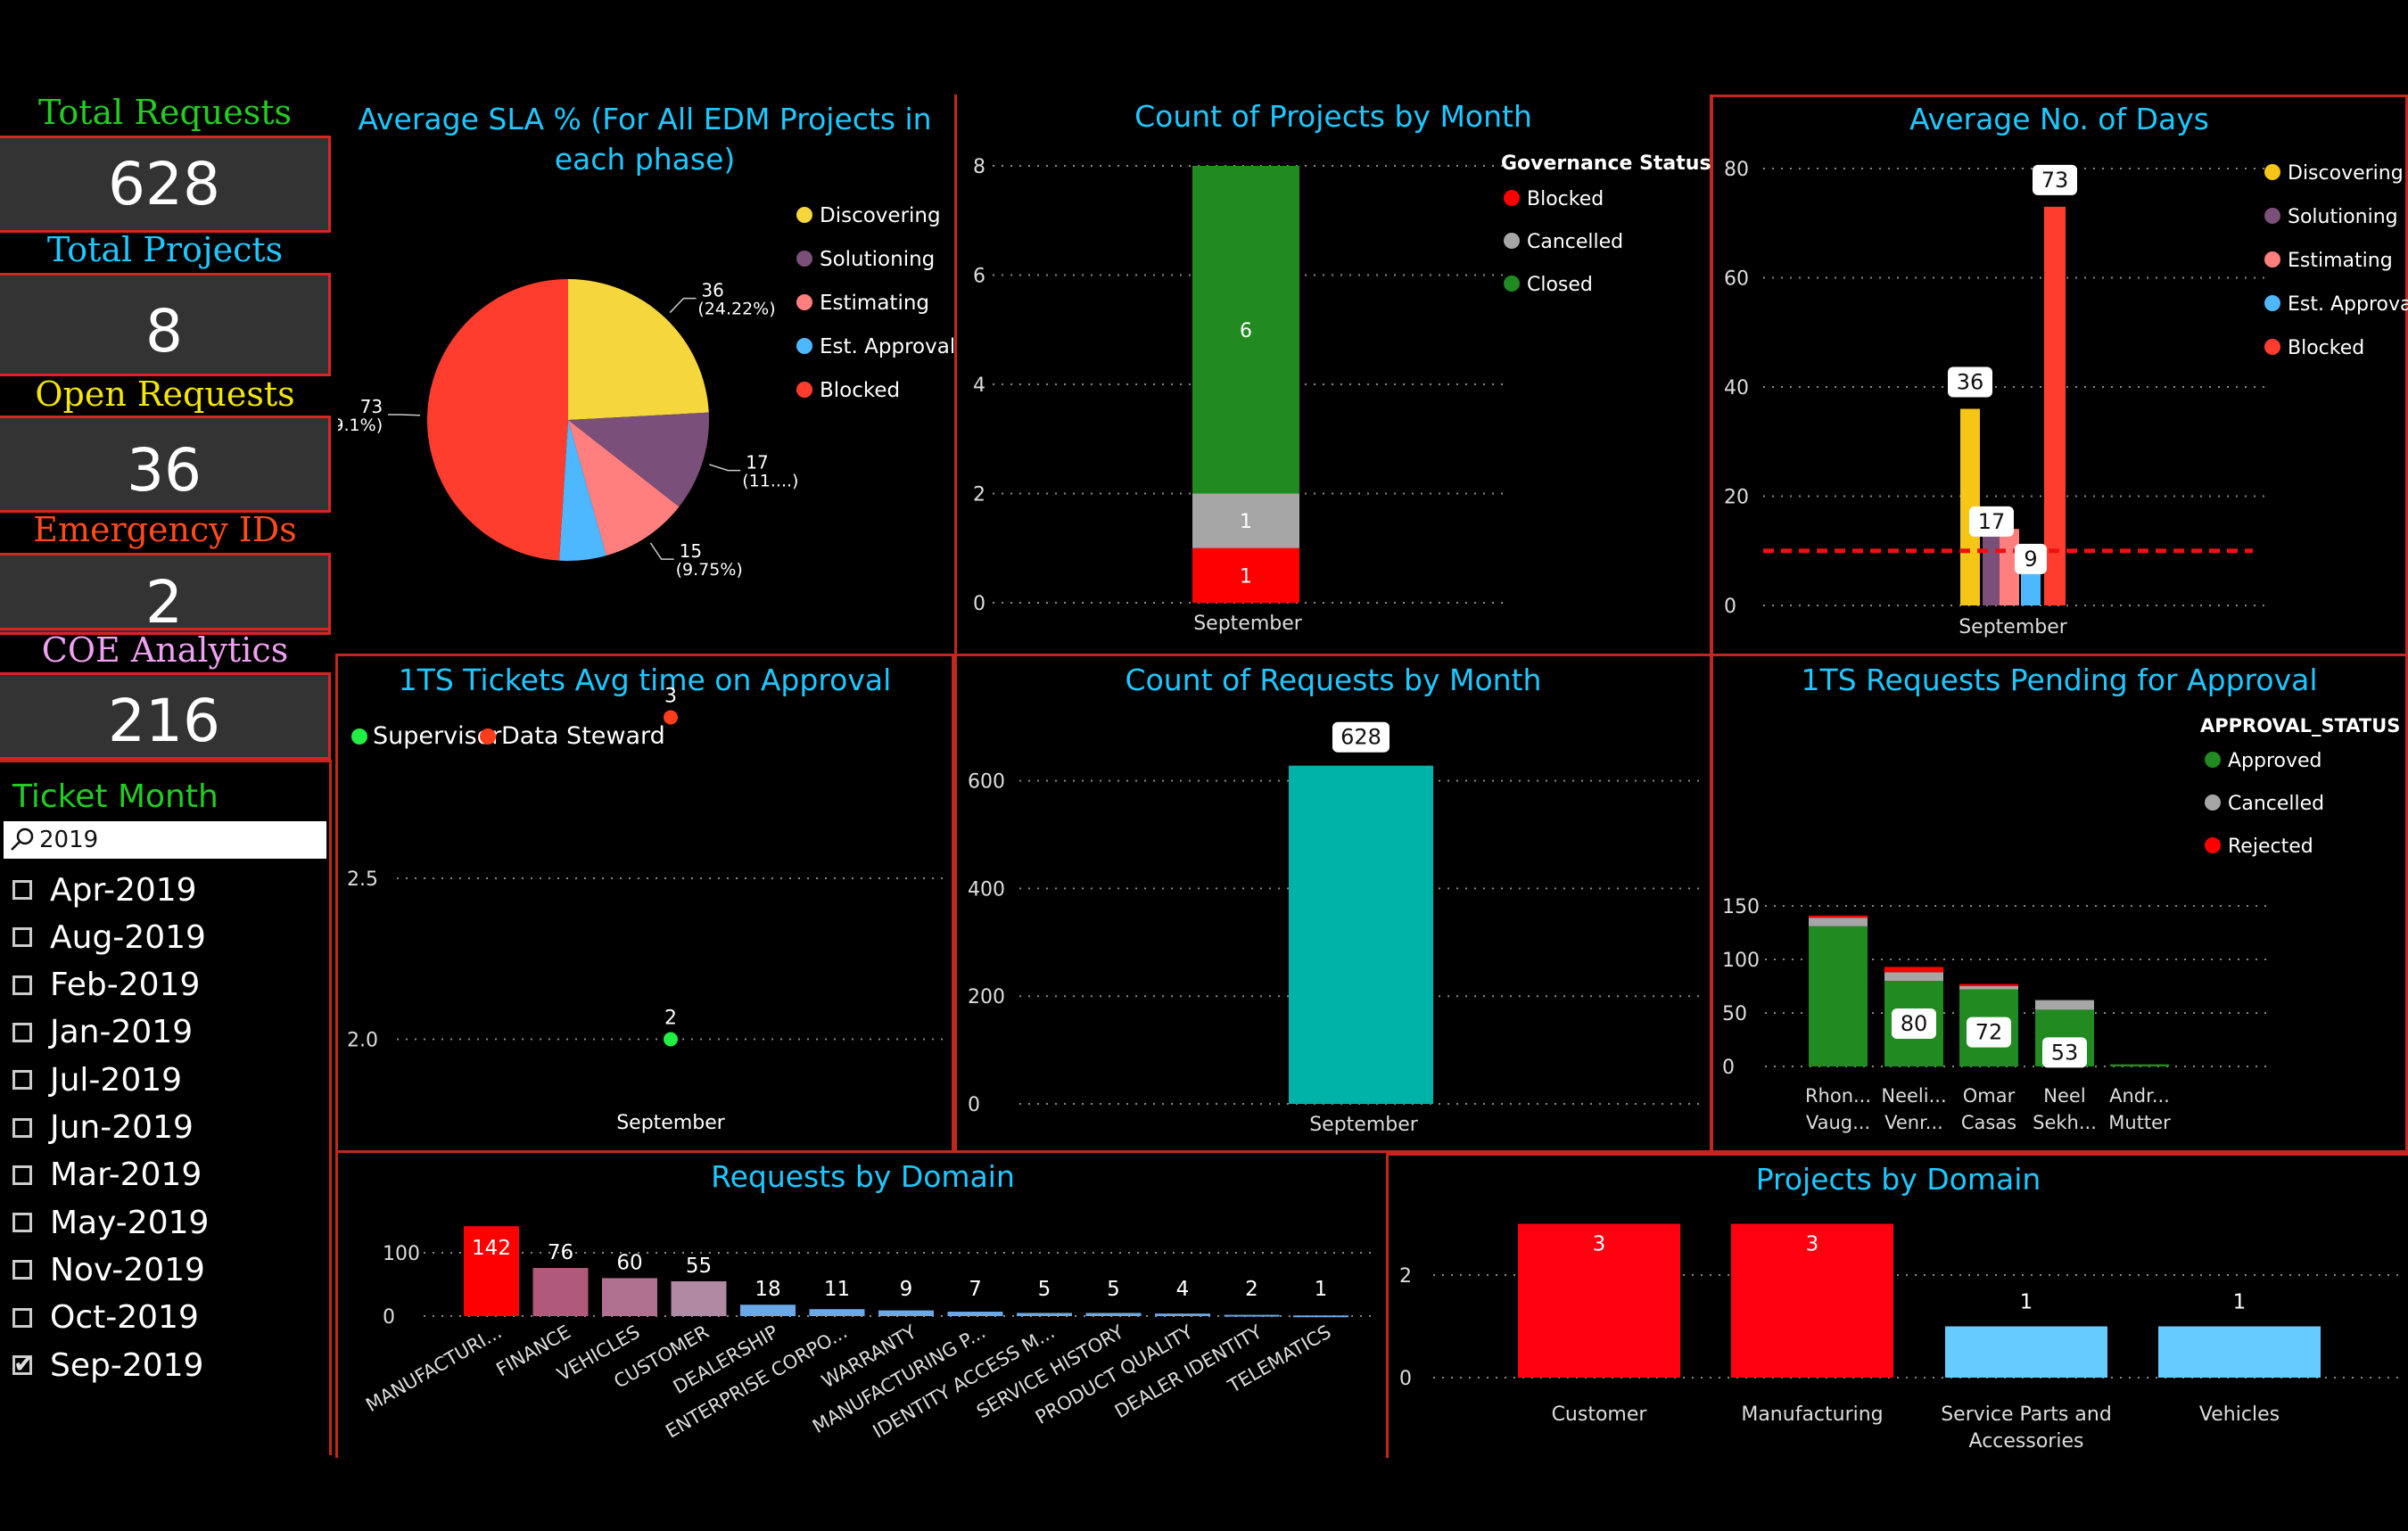 The width and height of the screenshot is (2408, 1531). Describe the element at coordinates (1599, 1245) in the screenshot. I see `bar-label: 3` at that location.